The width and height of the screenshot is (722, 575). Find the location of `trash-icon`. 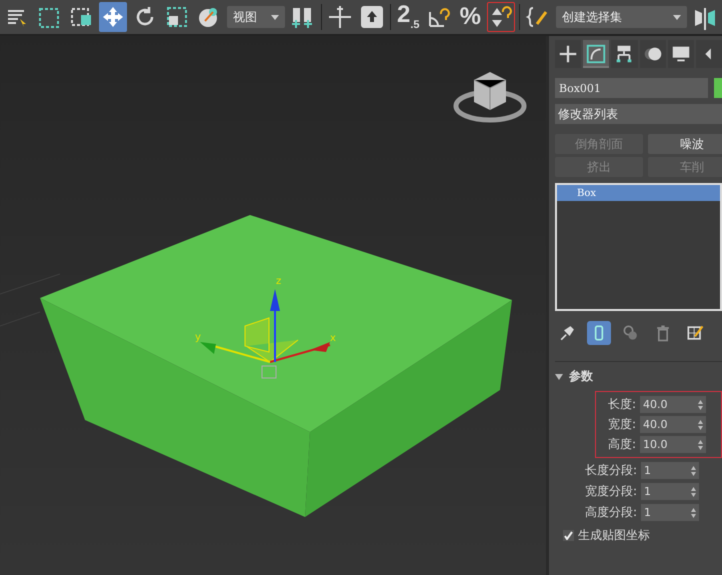

trash-icon is located at coordinates (663, 334).